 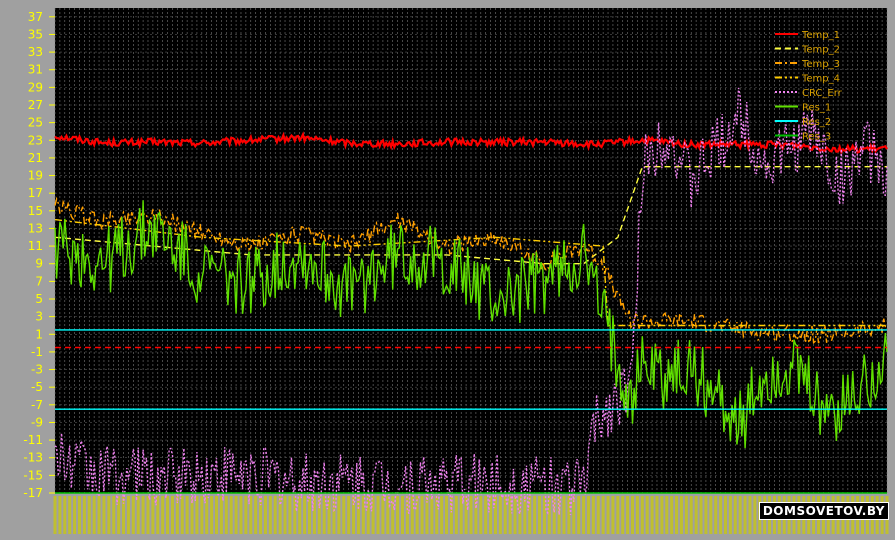 I want to click on y-tick-label: 25, so click(x=35, y=123).